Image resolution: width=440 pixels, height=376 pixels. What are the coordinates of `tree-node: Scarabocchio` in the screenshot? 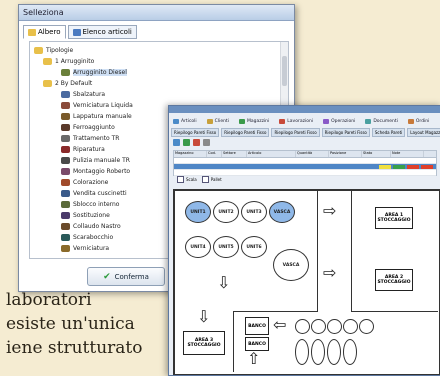 It's located at (87, 237).